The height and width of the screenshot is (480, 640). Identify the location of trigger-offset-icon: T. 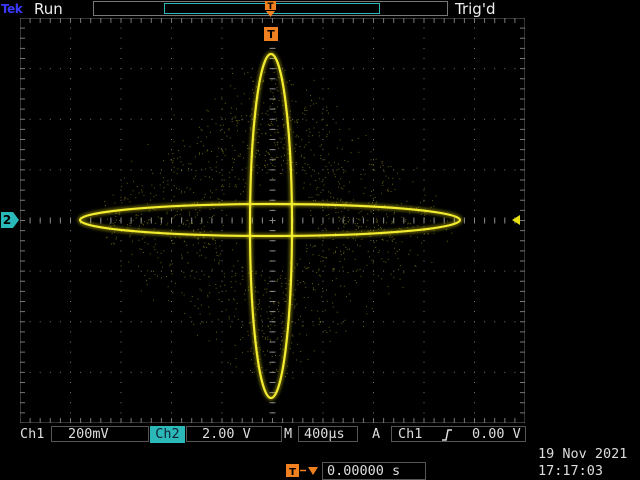
(302, 471).